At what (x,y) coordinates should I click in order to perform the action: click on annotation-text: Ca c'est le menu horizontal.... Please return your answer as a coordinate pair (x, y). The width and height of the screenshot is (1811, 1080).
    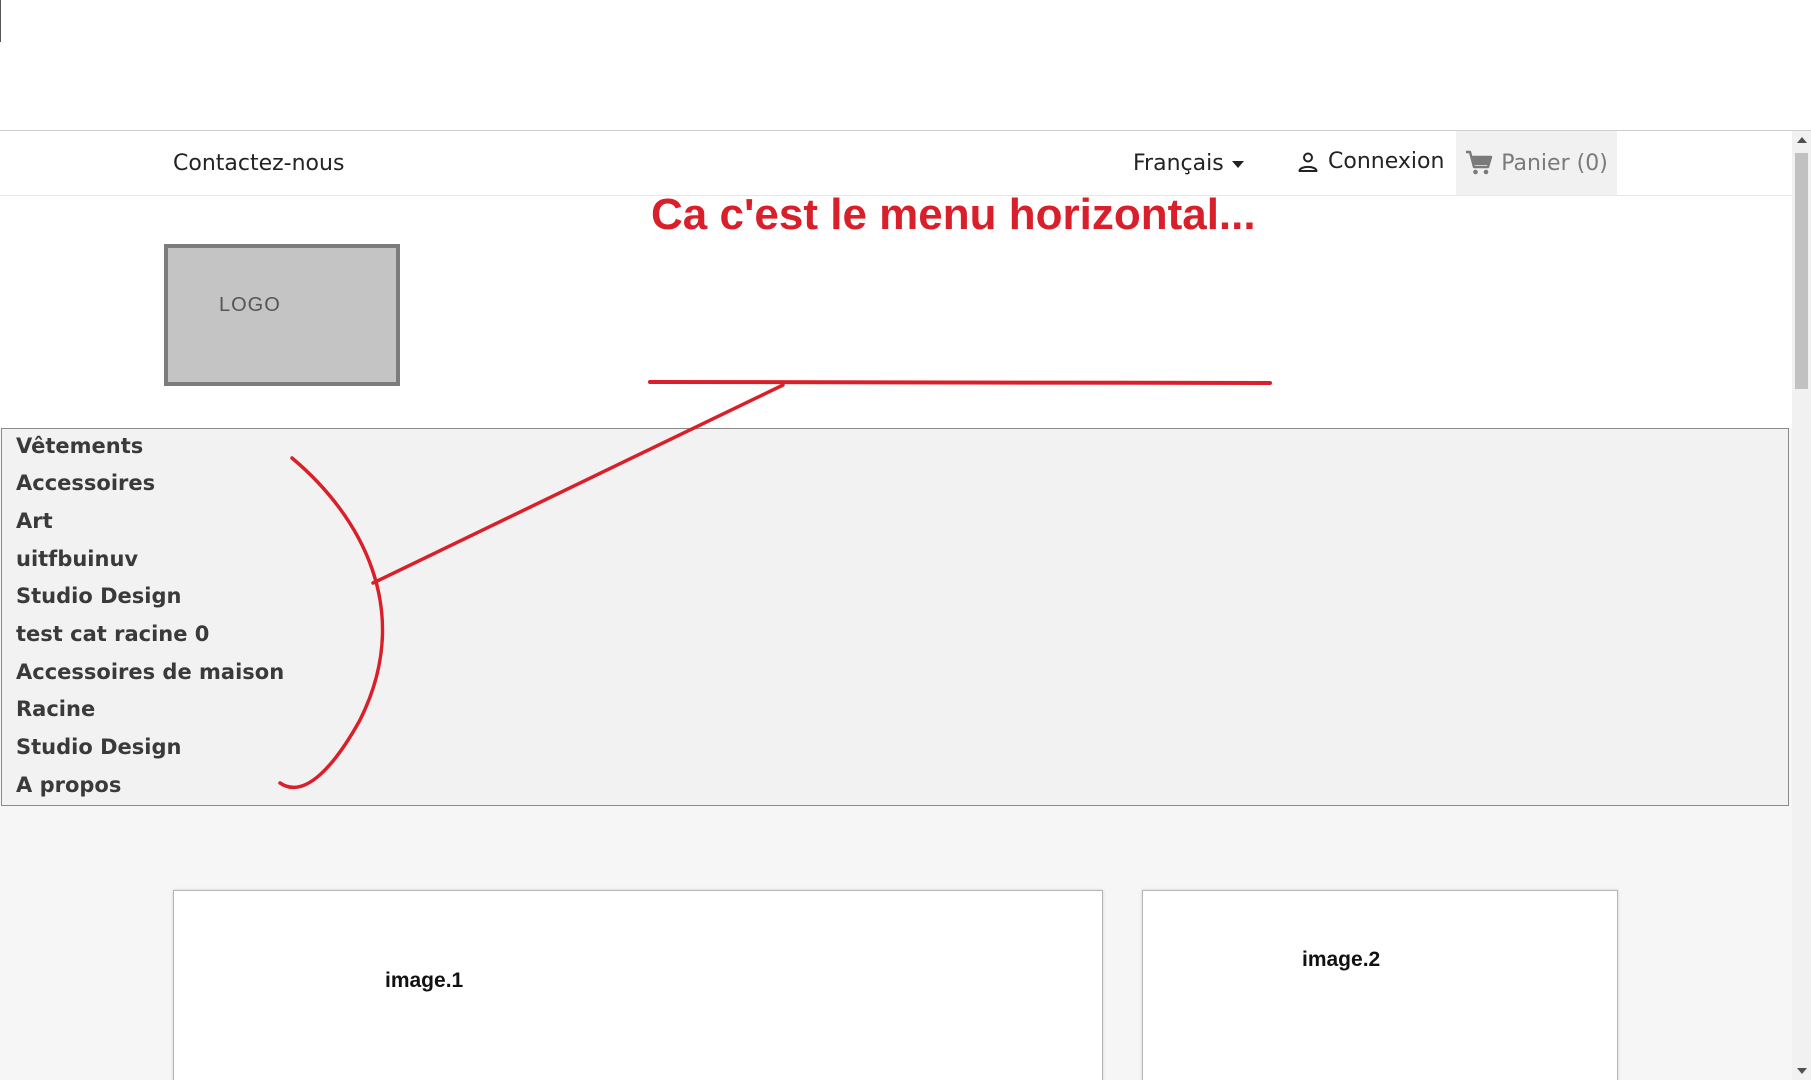
    Looking at the image, I should click on (953, 214).